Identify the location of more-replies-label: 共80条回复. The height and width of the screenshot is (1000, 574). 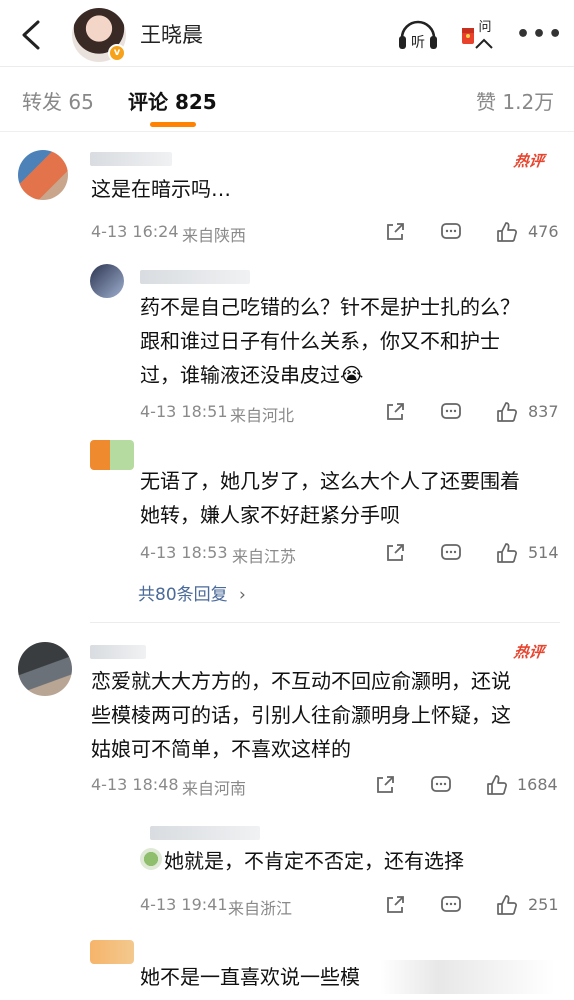
(183, 595).